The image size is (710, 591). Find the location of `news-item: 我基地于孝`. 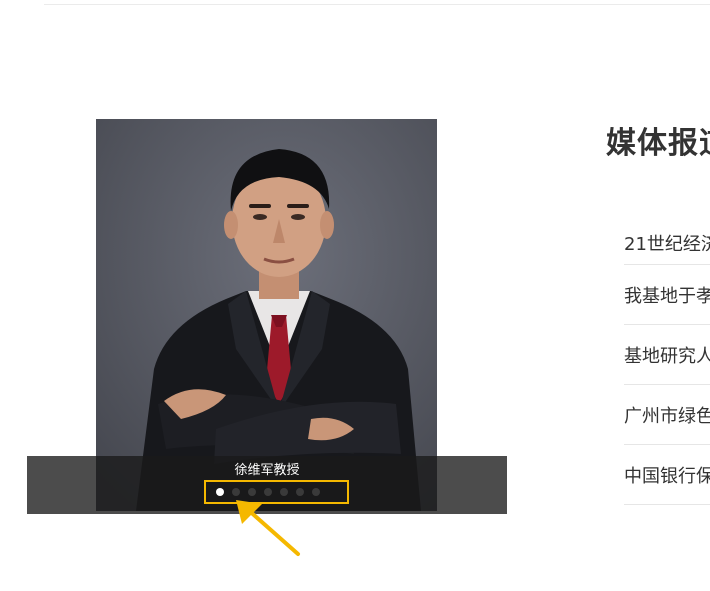

news-item: 我基地于孝 is located at coordinates (667, 295).